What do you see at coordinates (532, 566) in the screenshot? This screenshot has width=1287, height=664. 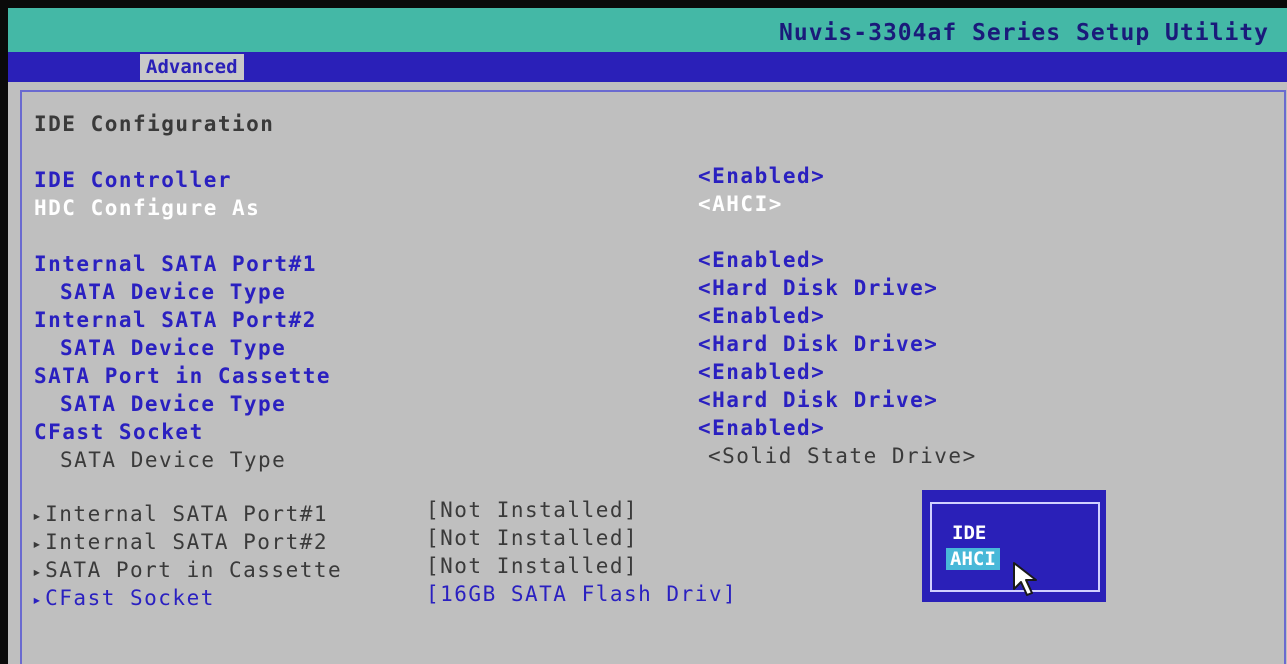 I see `submenu-status-sata-port-in-cassette: [Not Installed]` at bounding box center [532, 566].